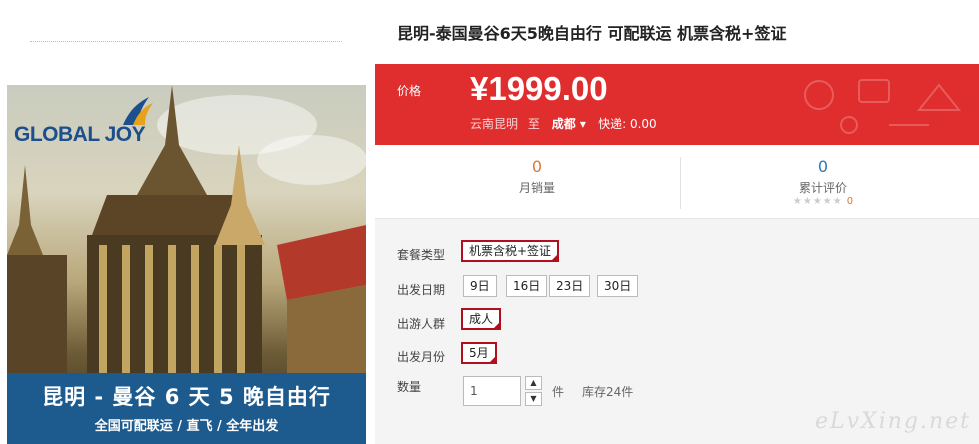 This screenshot has height=444, width=979. I want to click on monthly-sales-count: 0, so click(537, 166).